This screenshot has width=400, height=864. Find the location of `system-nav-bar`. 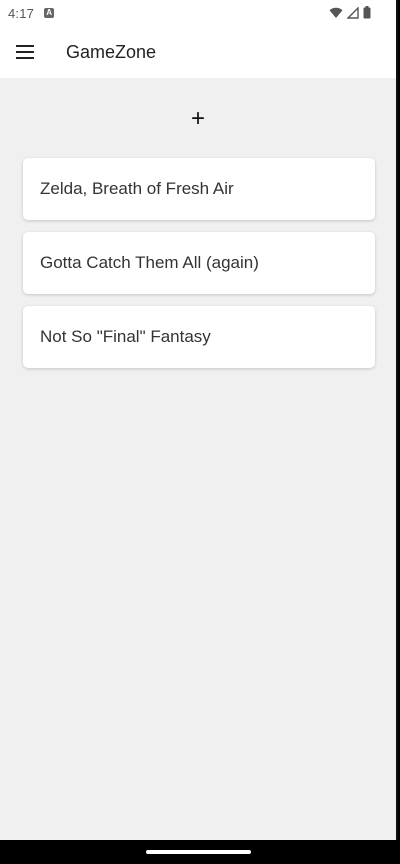

system-nav-bar is located at coordinates (200, 852).